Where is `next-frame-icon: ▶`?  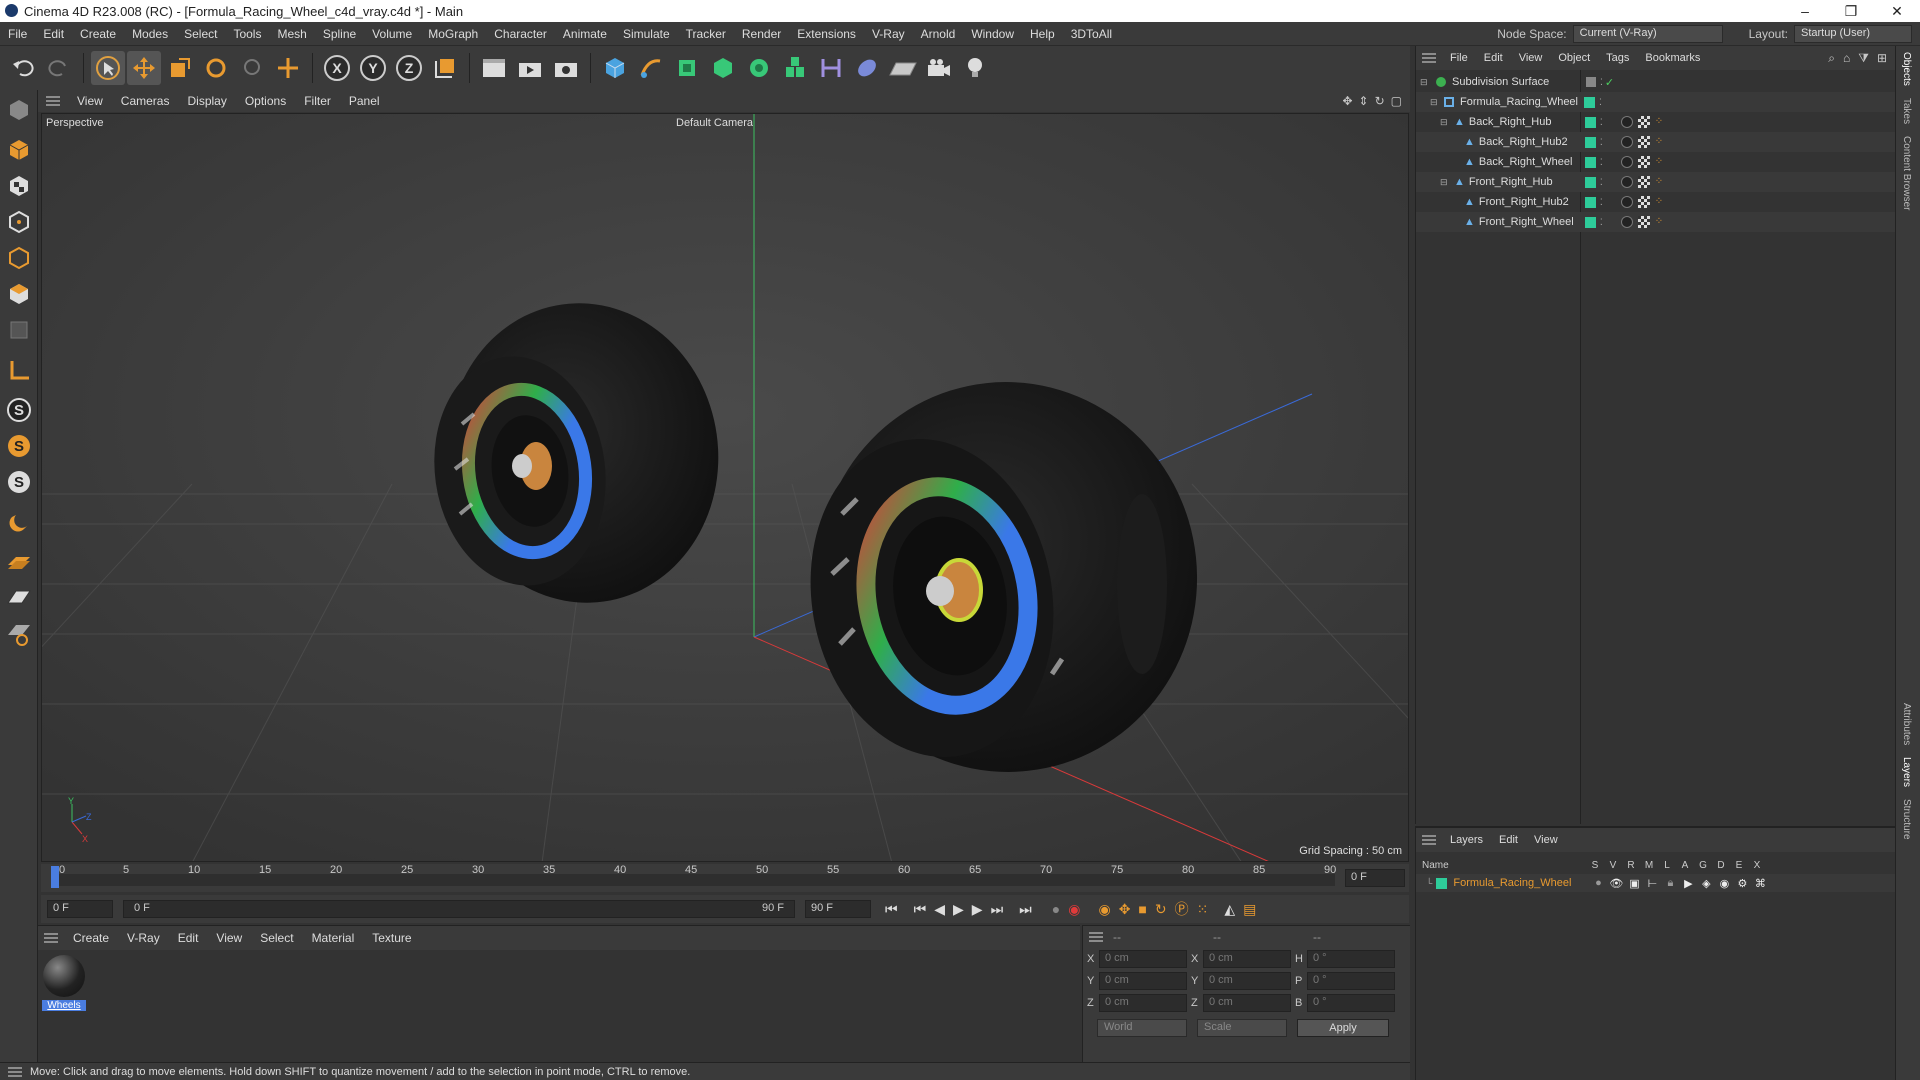 next-frame-icon: ▶ is located at coordinates (977, 909).